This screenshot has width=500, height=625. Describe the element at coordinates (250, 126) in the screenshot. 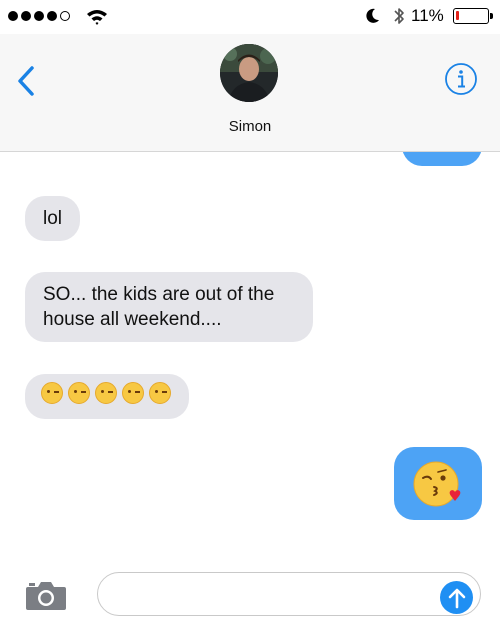

I see `contact-name: Simon` at that location.